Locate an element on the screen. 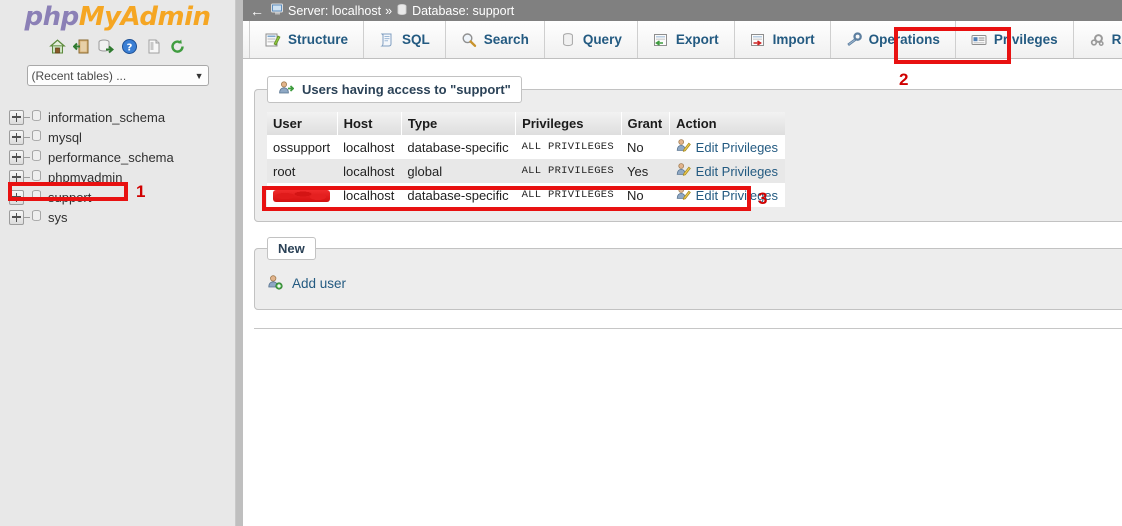 This screenshot has width=1122, height=526. recent-tables-select: (Recent tables) ... ▼ is located at coordinates (117, 75).